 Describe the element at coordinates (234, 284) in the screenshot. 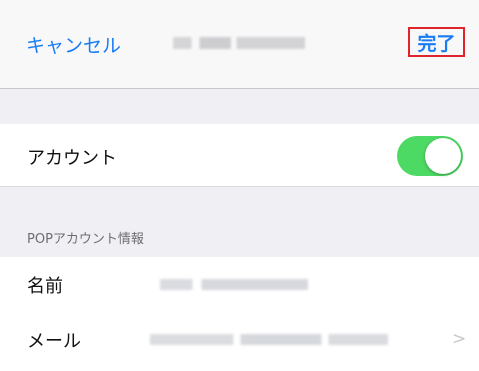

I see `name-value-redacted` at that location.